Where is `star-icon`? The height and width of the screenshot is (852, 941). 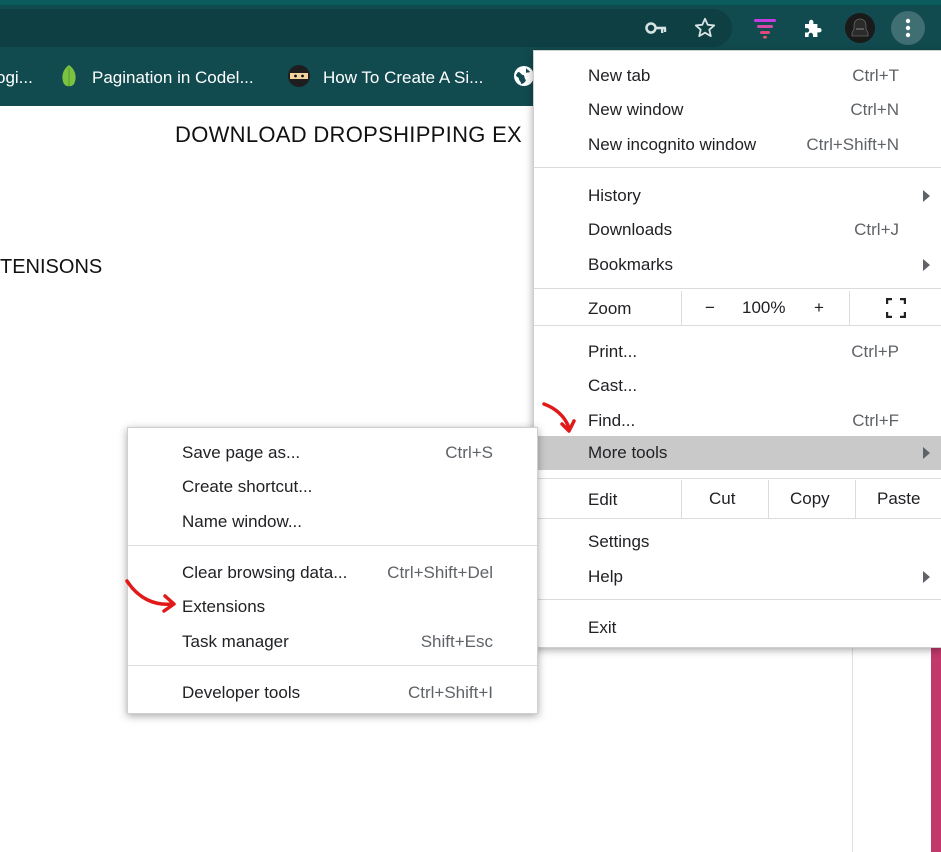
star-icon is located at coordinates (705, 28).